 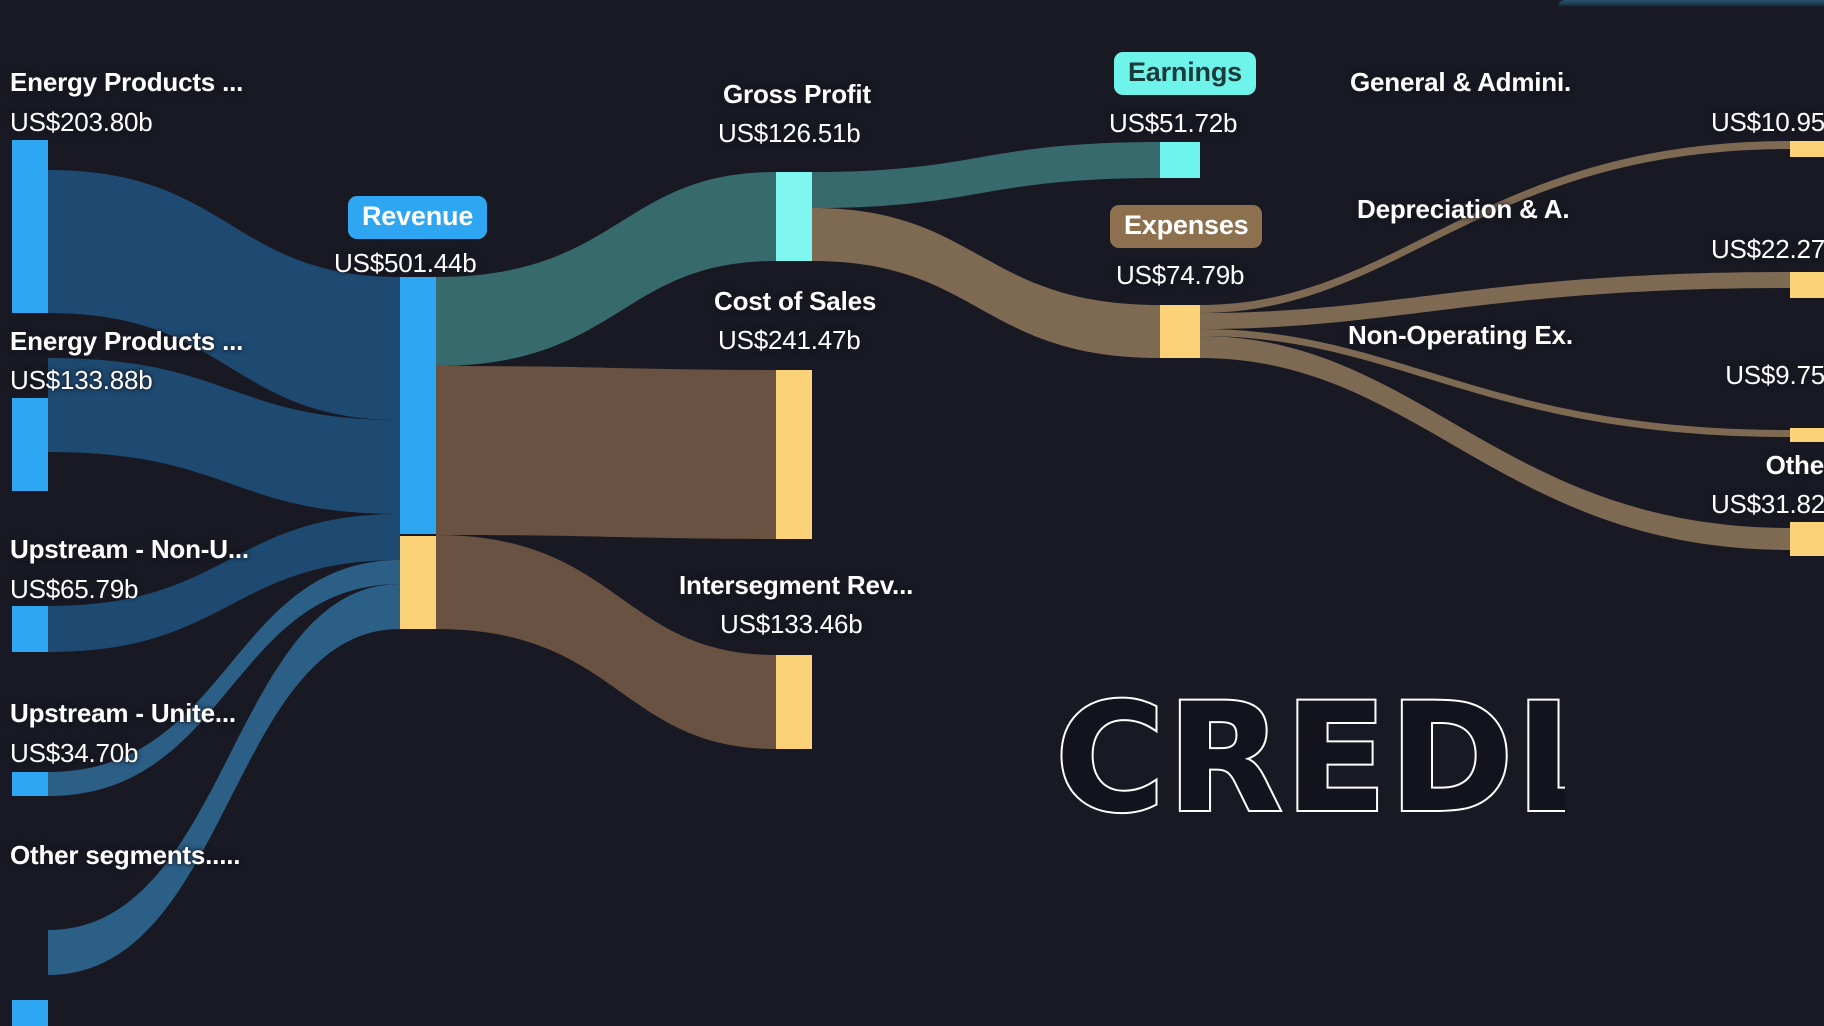 I want to click on source-node-bars, so click(x=30, y=583).